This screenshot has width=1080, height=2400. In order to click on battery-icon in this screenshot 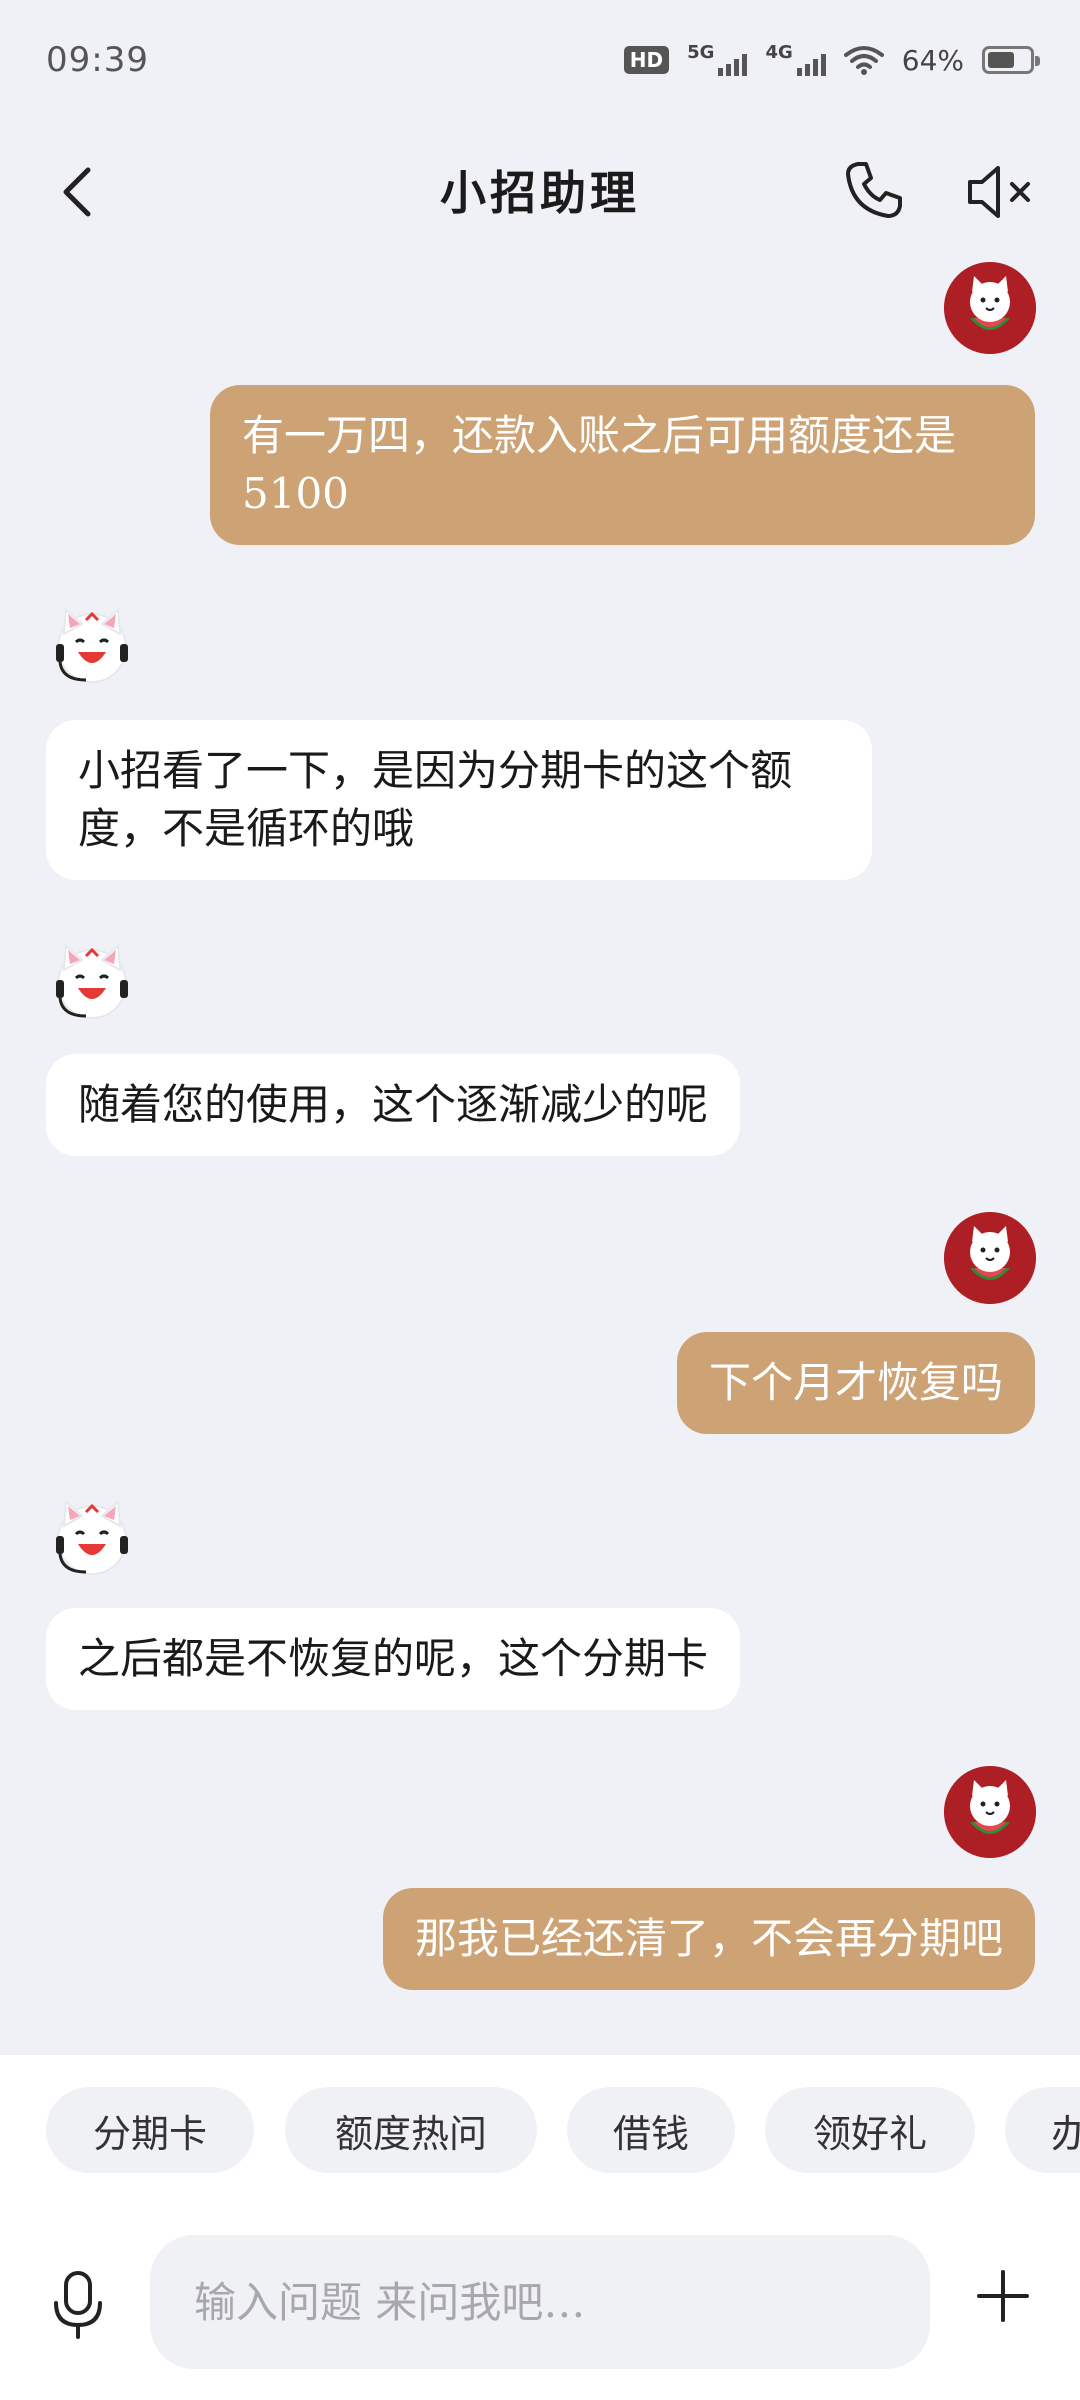, I will do `click(1011, 60)`.